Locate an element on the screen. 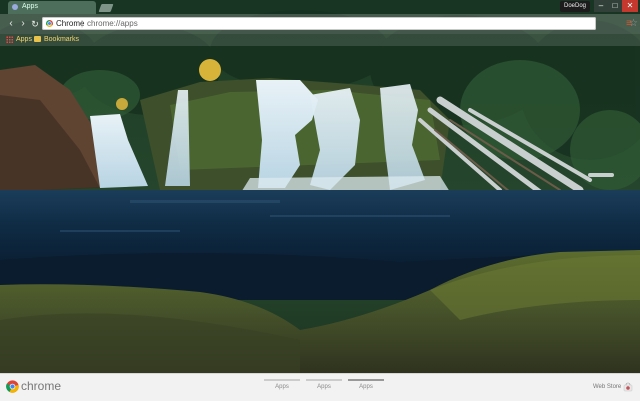 The height and width of the screenshot is (401, 640). bookmarks-bar: Apps Bookmarks is located at coordinates (320, 40).